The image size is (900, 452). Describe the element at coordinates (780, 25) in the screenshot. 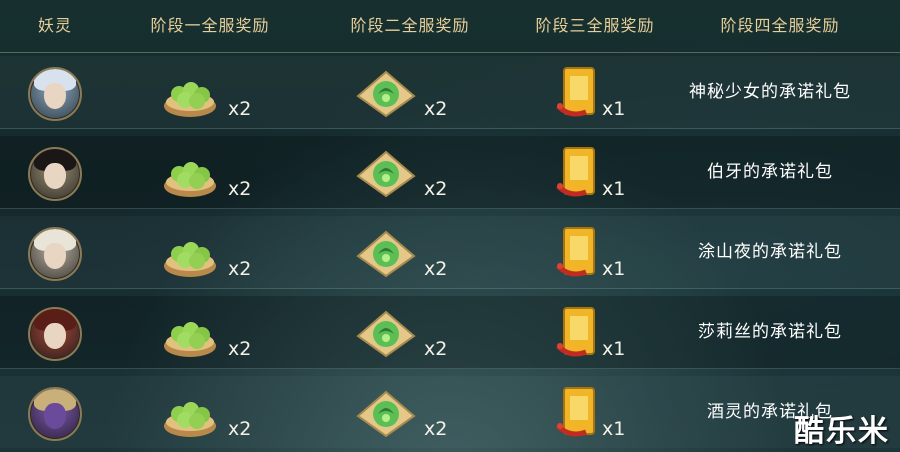

I see `header-stage-4: 阶段四全服奖励` at that location.